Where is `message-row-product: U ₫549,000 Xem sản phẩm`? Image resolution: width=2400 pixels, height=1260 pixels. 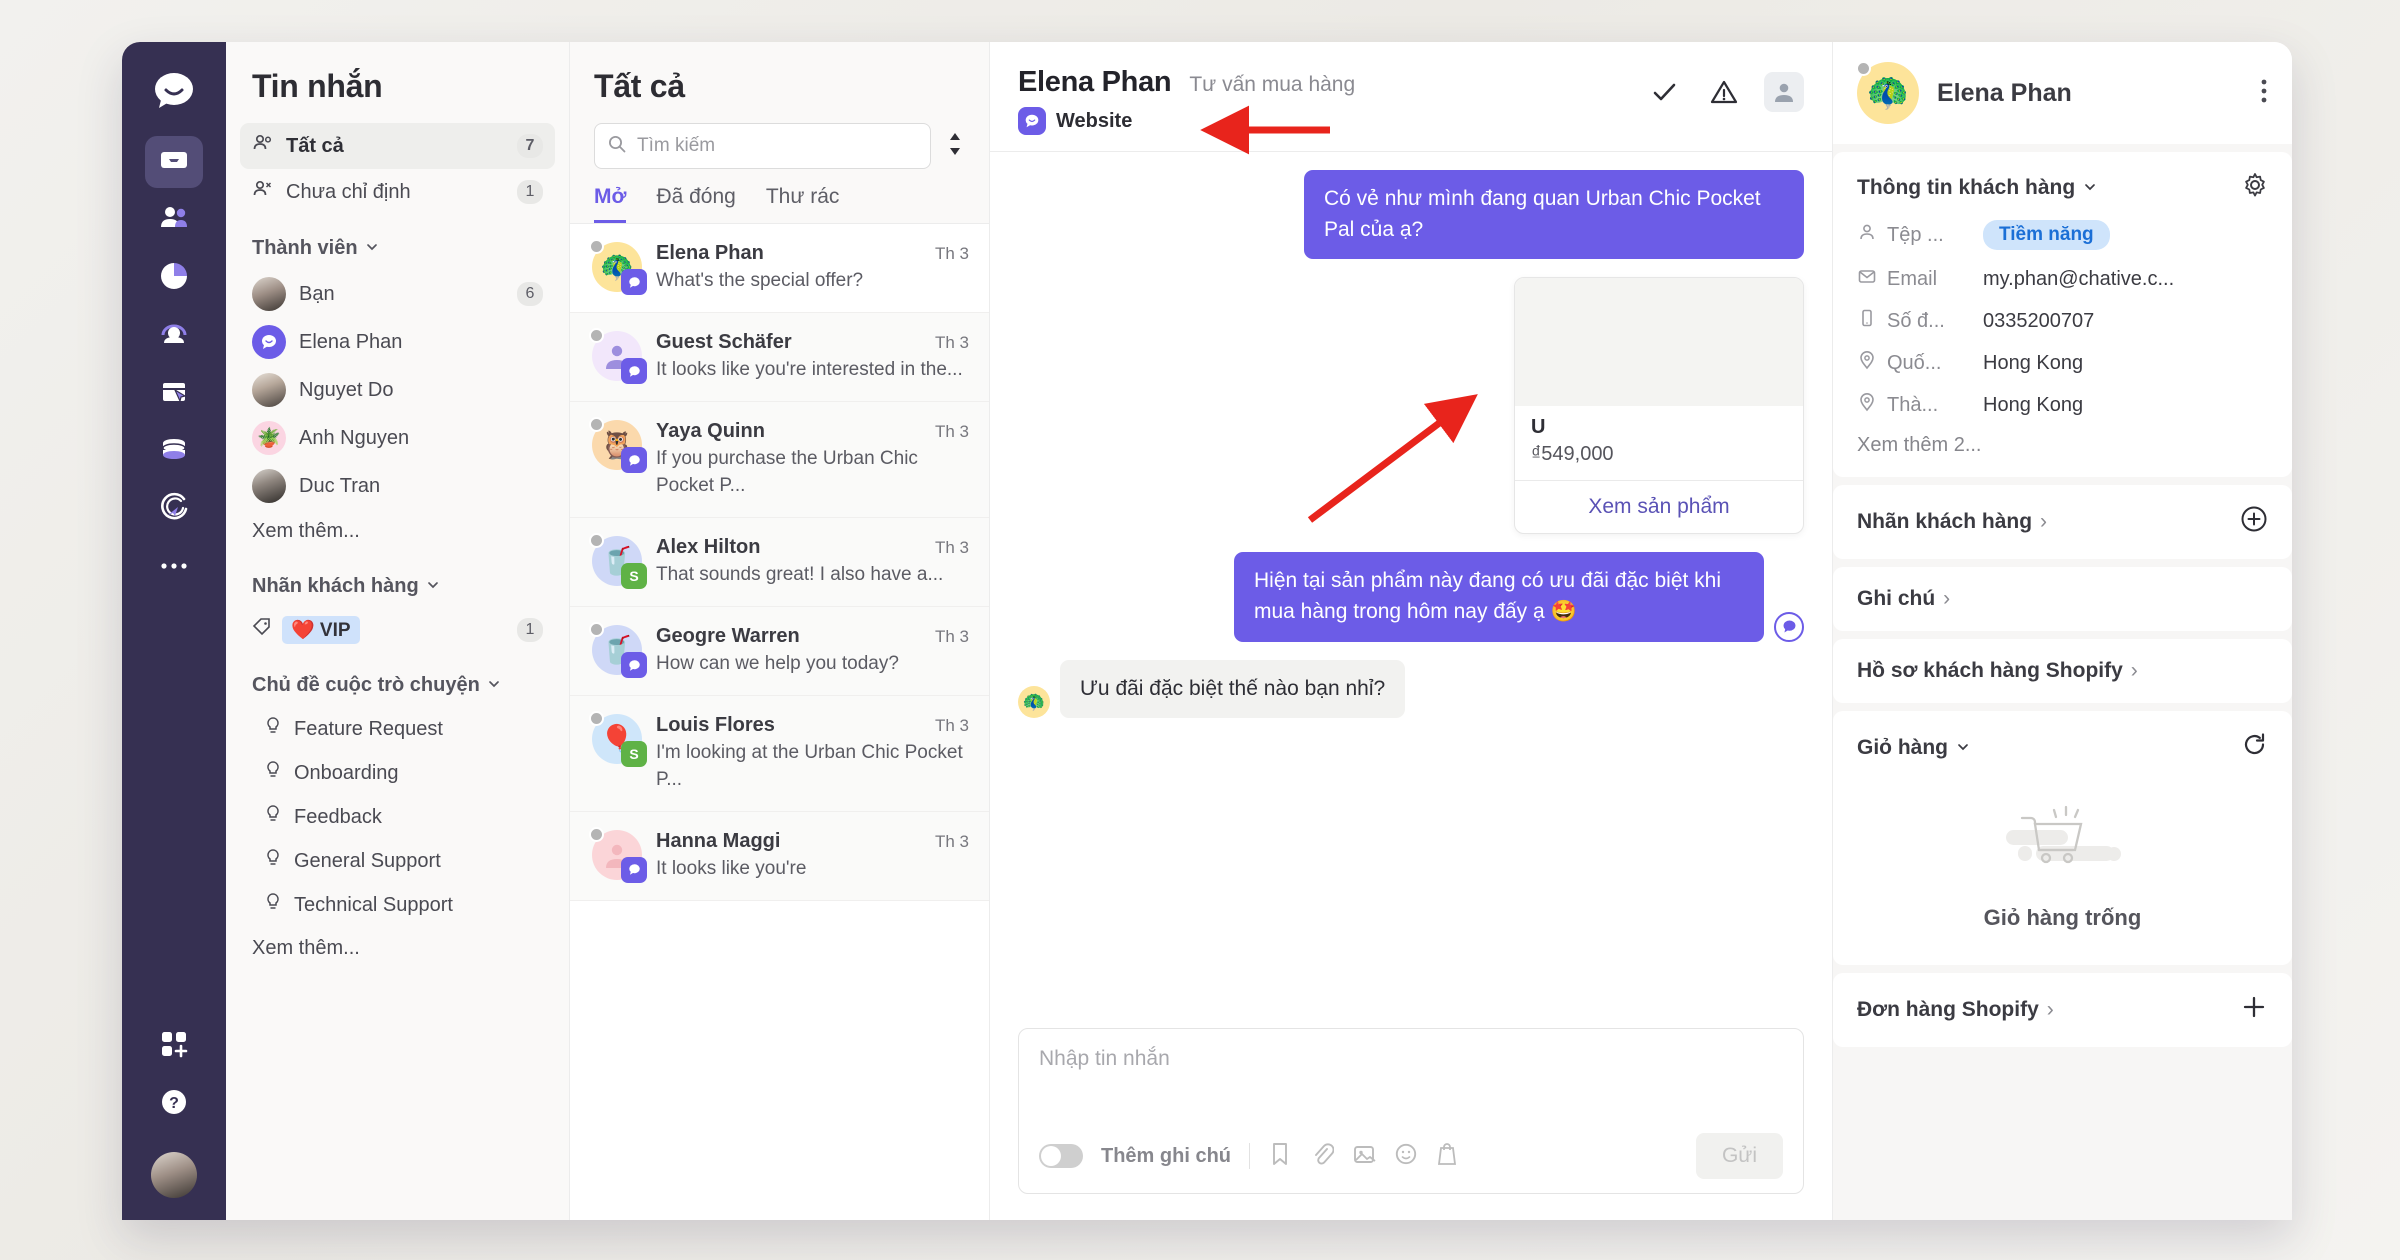 message-row-product: U ₫549,000 Xem sản phẩm is located at coordinates (1411, 406).